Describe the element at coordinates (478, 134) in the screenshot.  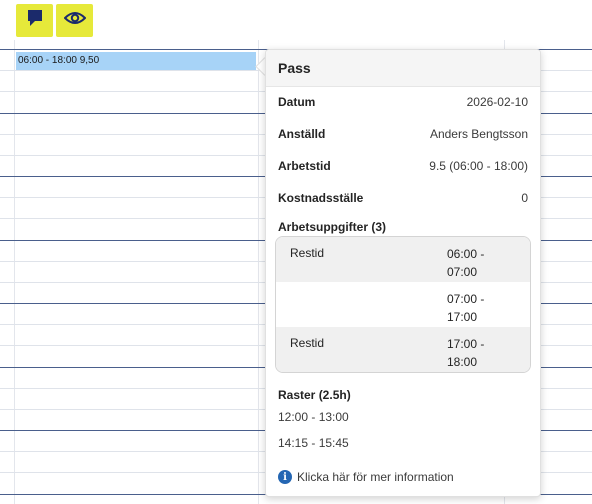
I see `field-value: Anders Bengtsson` at that location.